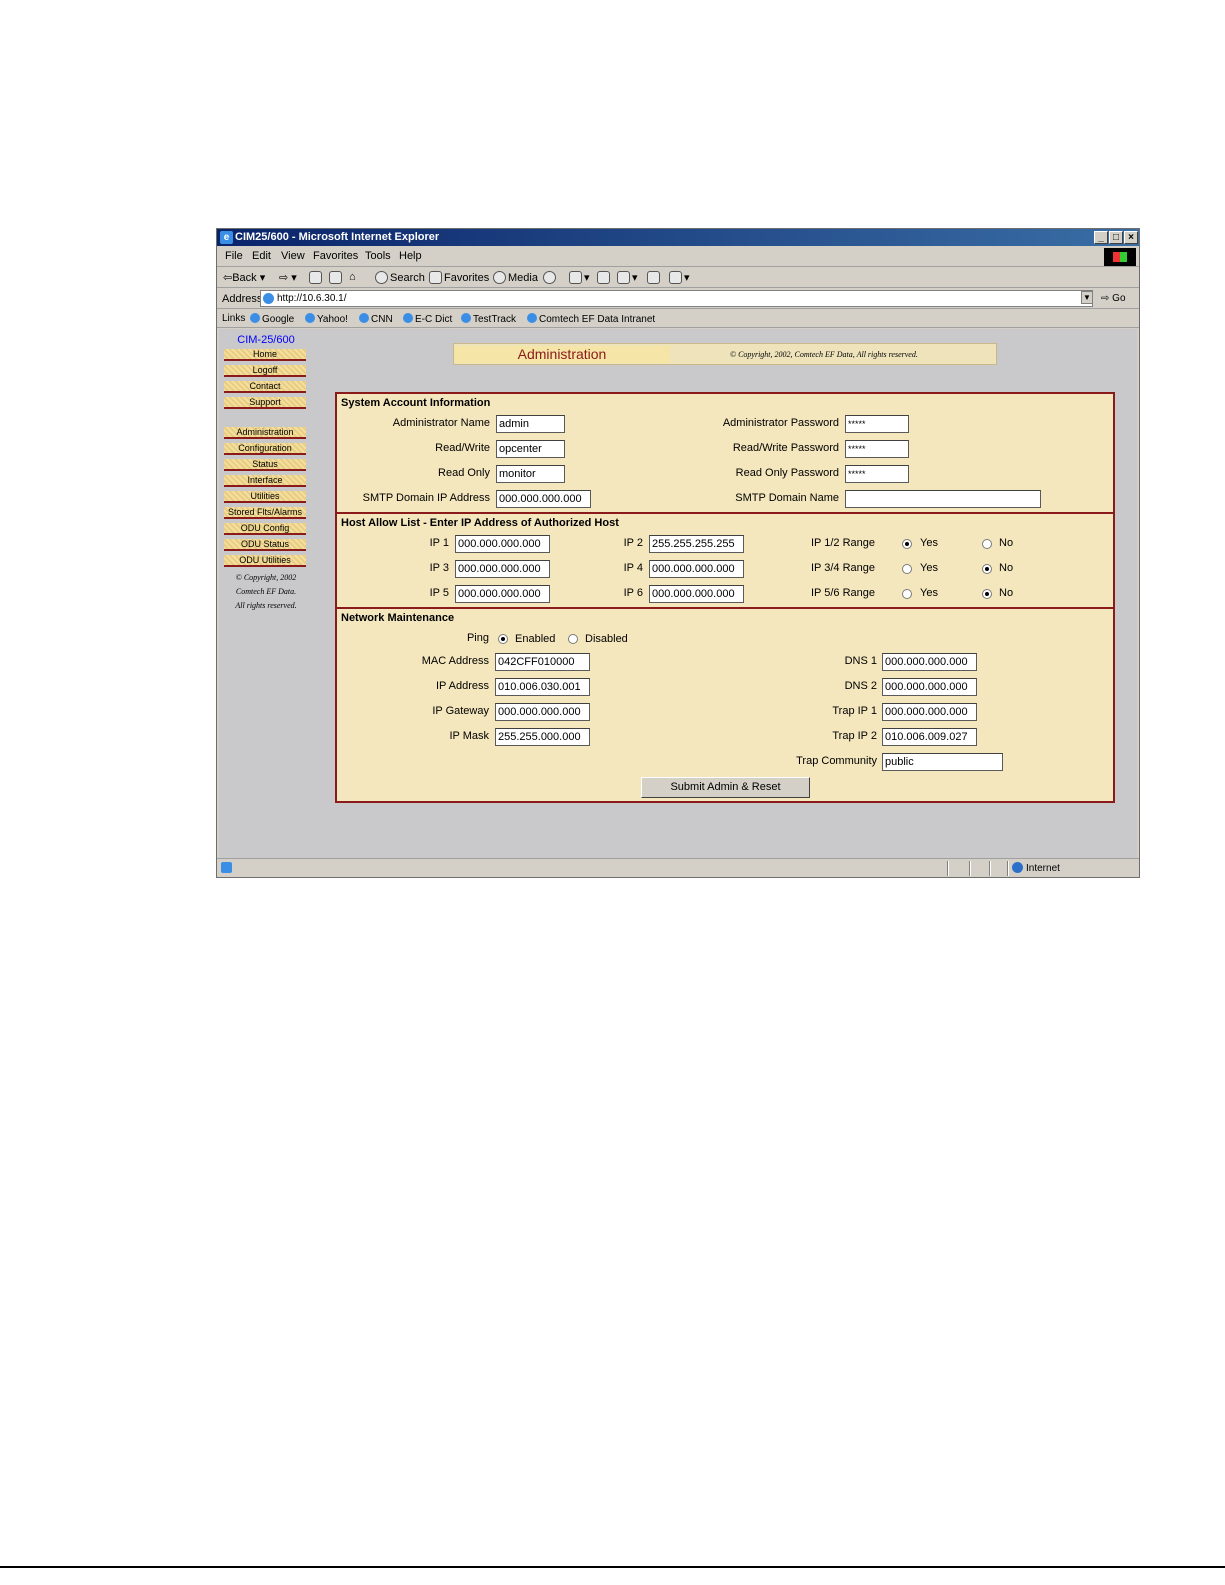  Describe the element at coordinates (400, 277) in the screenshot. I see `search-button: Search` at that location.